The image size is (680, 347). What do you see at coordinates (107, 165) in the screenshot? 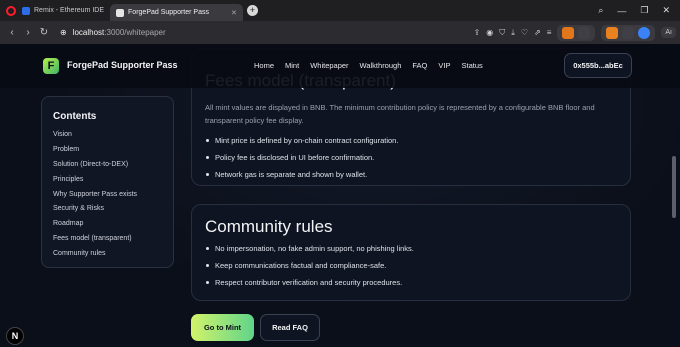
I see `toc-item-solution: Solution (Direct-to-DEX)` at bounding box center [107, 165].